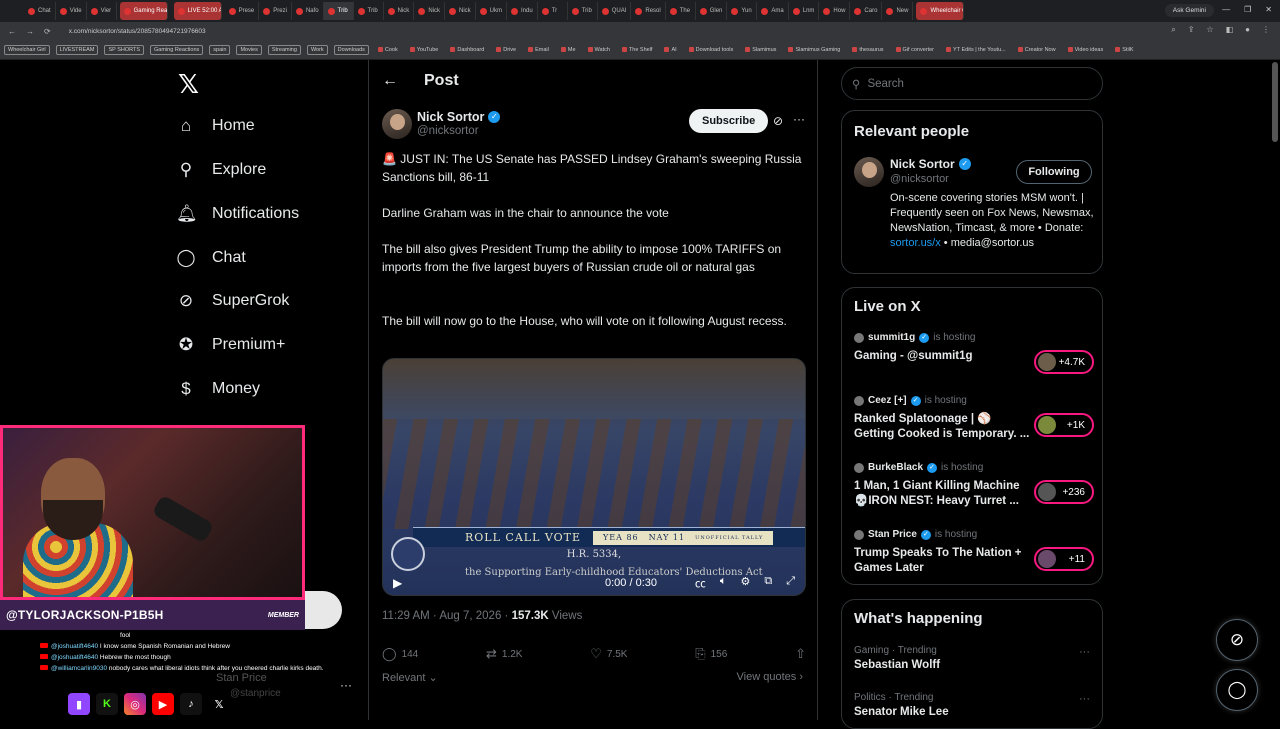  What do you see at coordinates (1124, 50) in the screenshot?
I see `bookmark-item: StilK` at bounding box center [1124, 50].